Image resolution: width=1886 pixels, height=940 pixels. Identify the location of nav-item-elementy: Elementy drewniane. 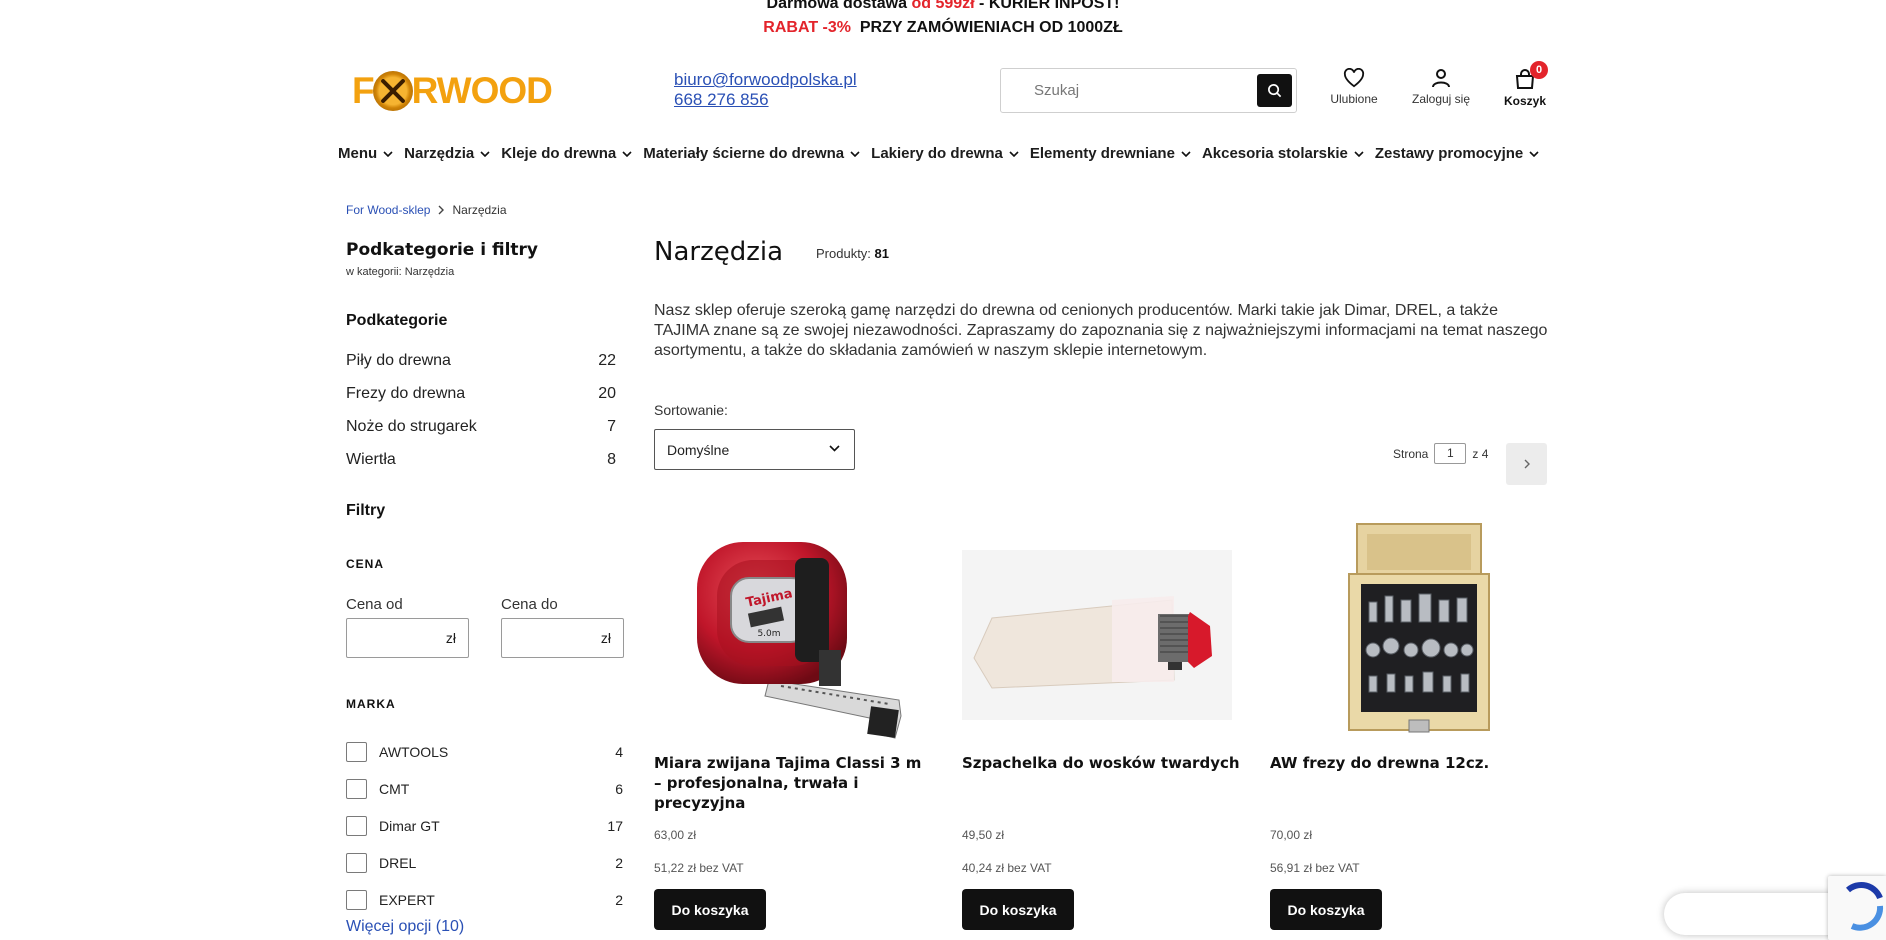
(1110, 153).